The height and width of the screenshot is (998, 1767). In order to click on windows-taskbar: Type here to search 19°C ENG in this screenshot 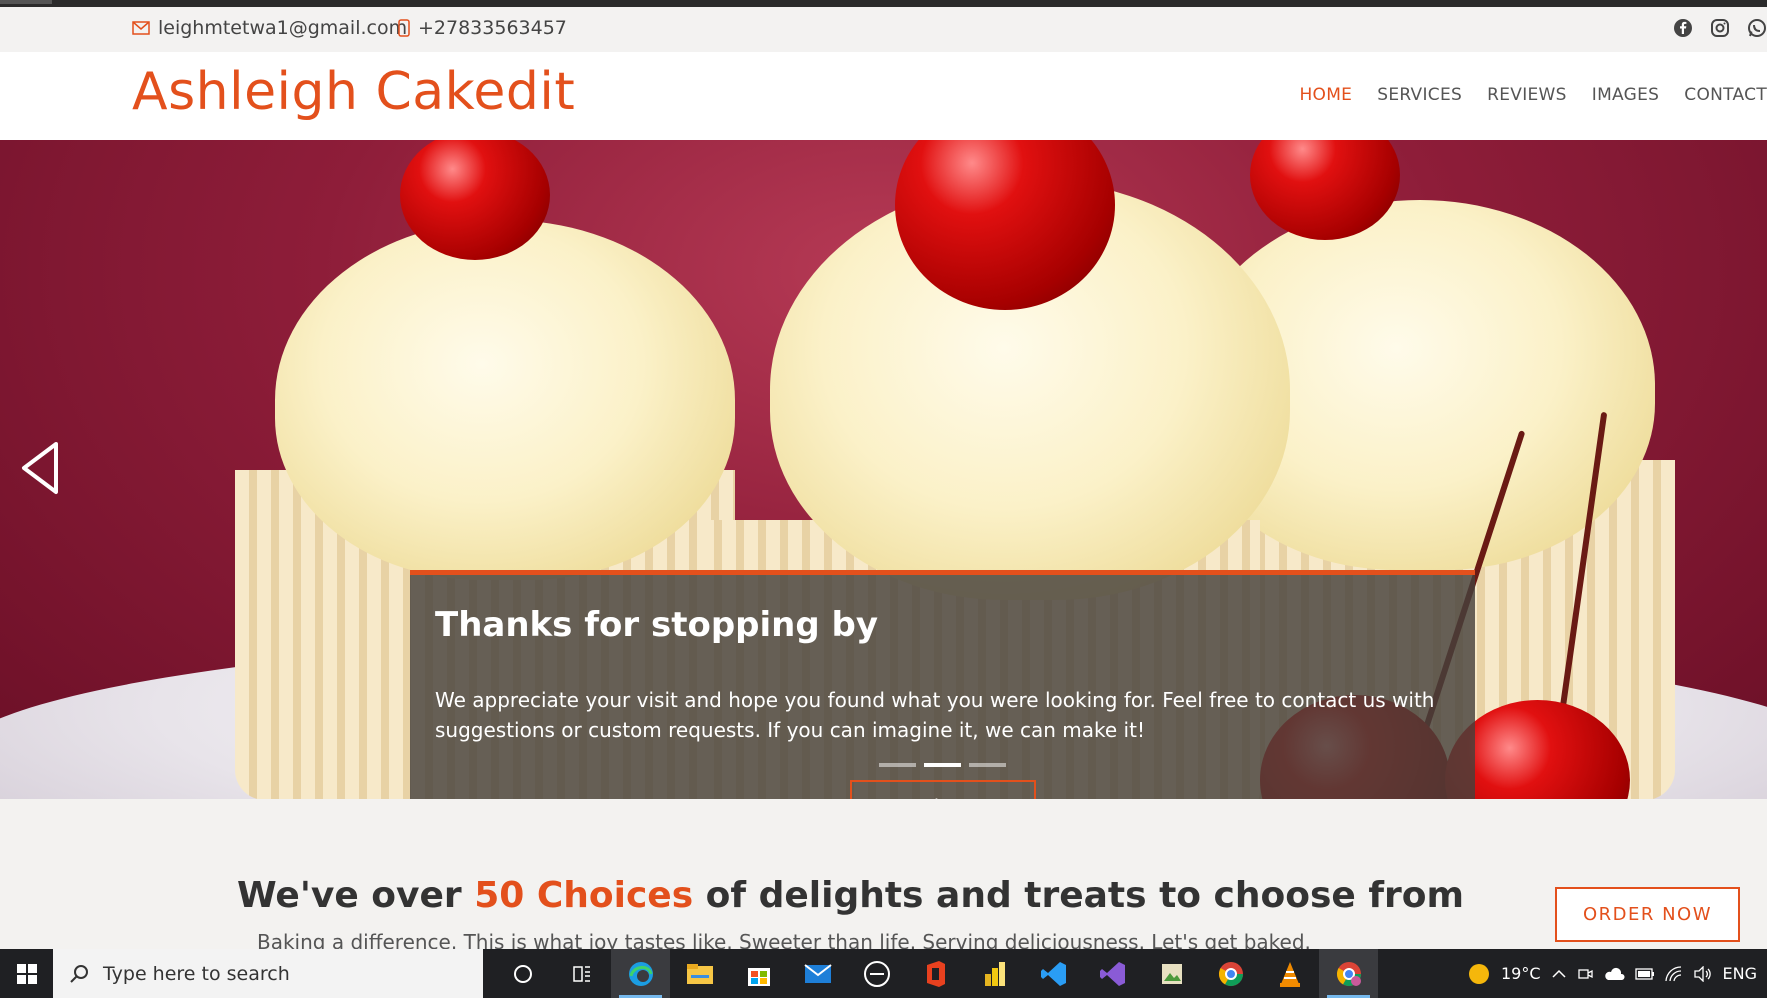, I will do `click(883, 973)`.